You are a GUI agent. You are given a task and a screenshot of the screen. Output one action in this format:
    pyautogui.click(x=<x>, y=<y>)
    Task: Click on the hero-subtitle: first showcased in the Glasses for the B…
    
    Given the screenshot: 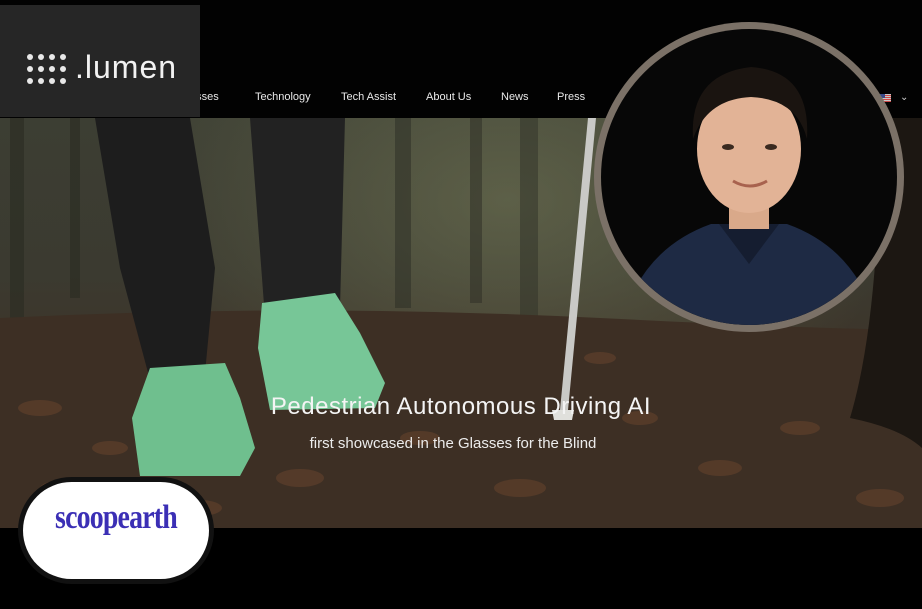 What is the action you would take?
    pyautogui.click(x=453, y=443)
    